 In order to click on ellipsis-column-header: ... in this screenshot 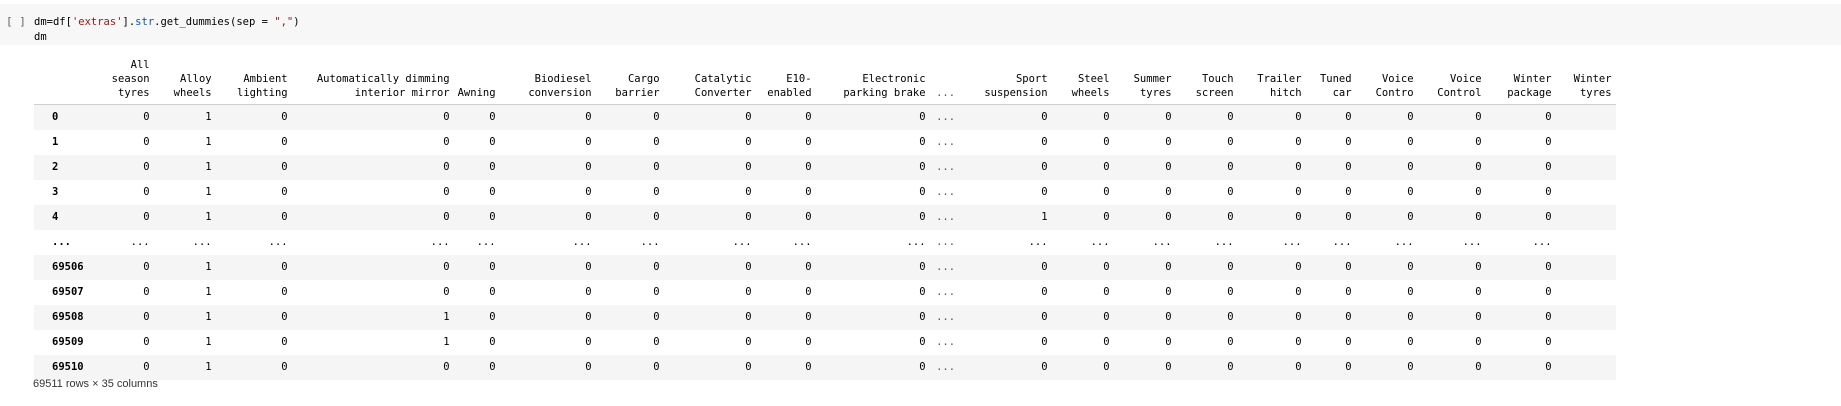, I will do `click(945, 81)`.